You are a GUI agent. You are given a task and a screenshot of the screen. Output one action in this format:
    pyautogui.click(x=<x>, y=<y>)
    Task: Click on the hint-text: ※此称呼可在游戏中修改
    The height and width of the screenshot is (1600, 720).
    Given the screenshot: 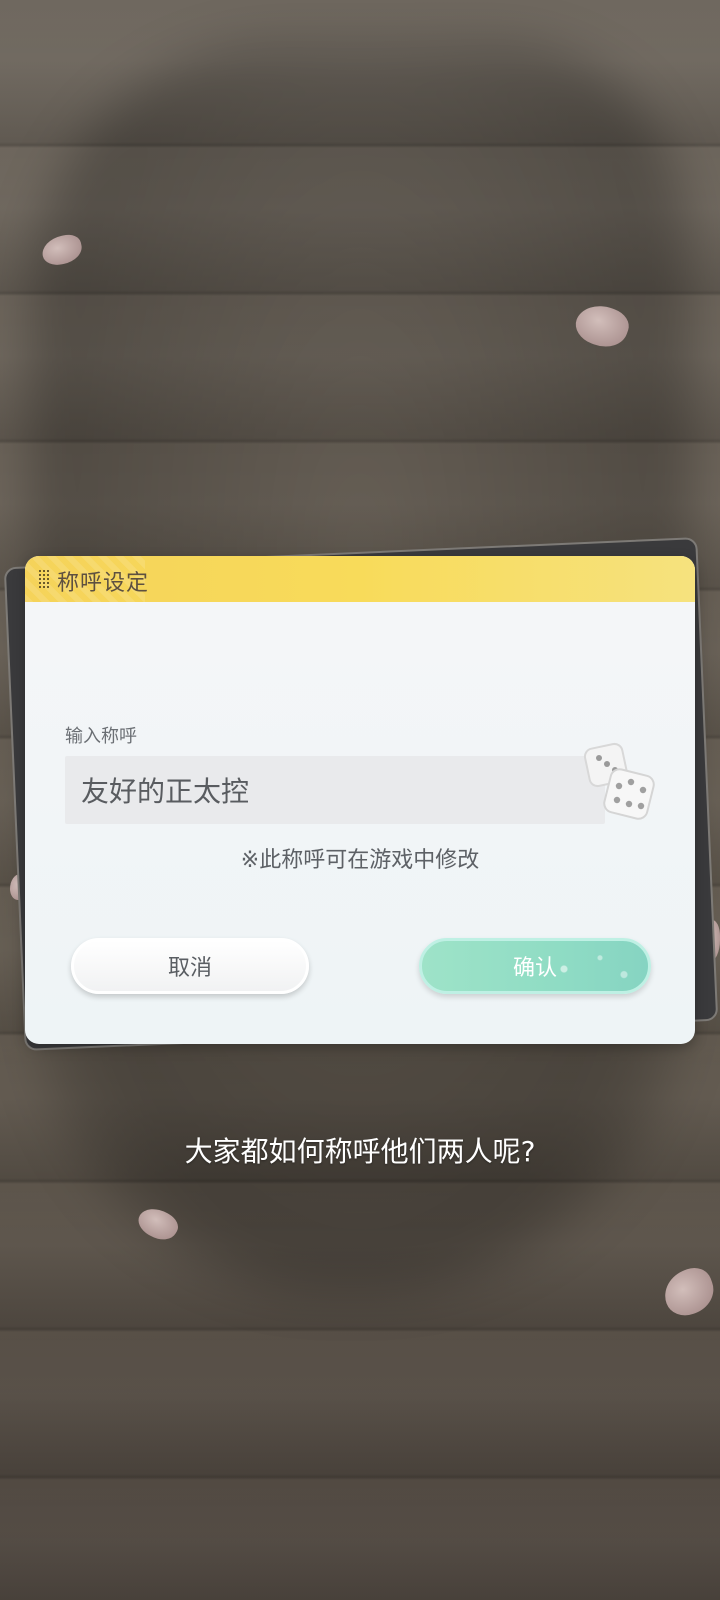 What is the action you would take?
    pyautogui.click(x=360, y=860)
    